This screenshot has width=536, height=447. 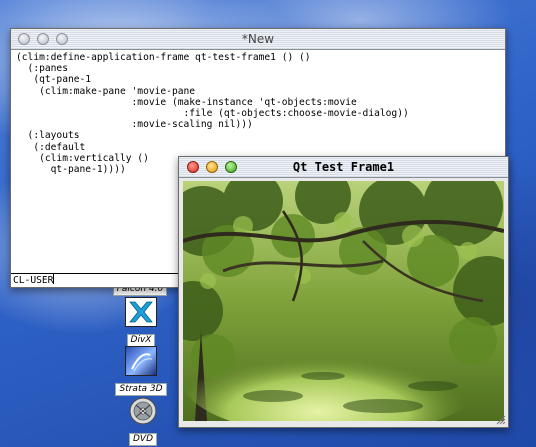 I want to click on desktop-icon-label: Strata 3D, so click(x=141, y=389).